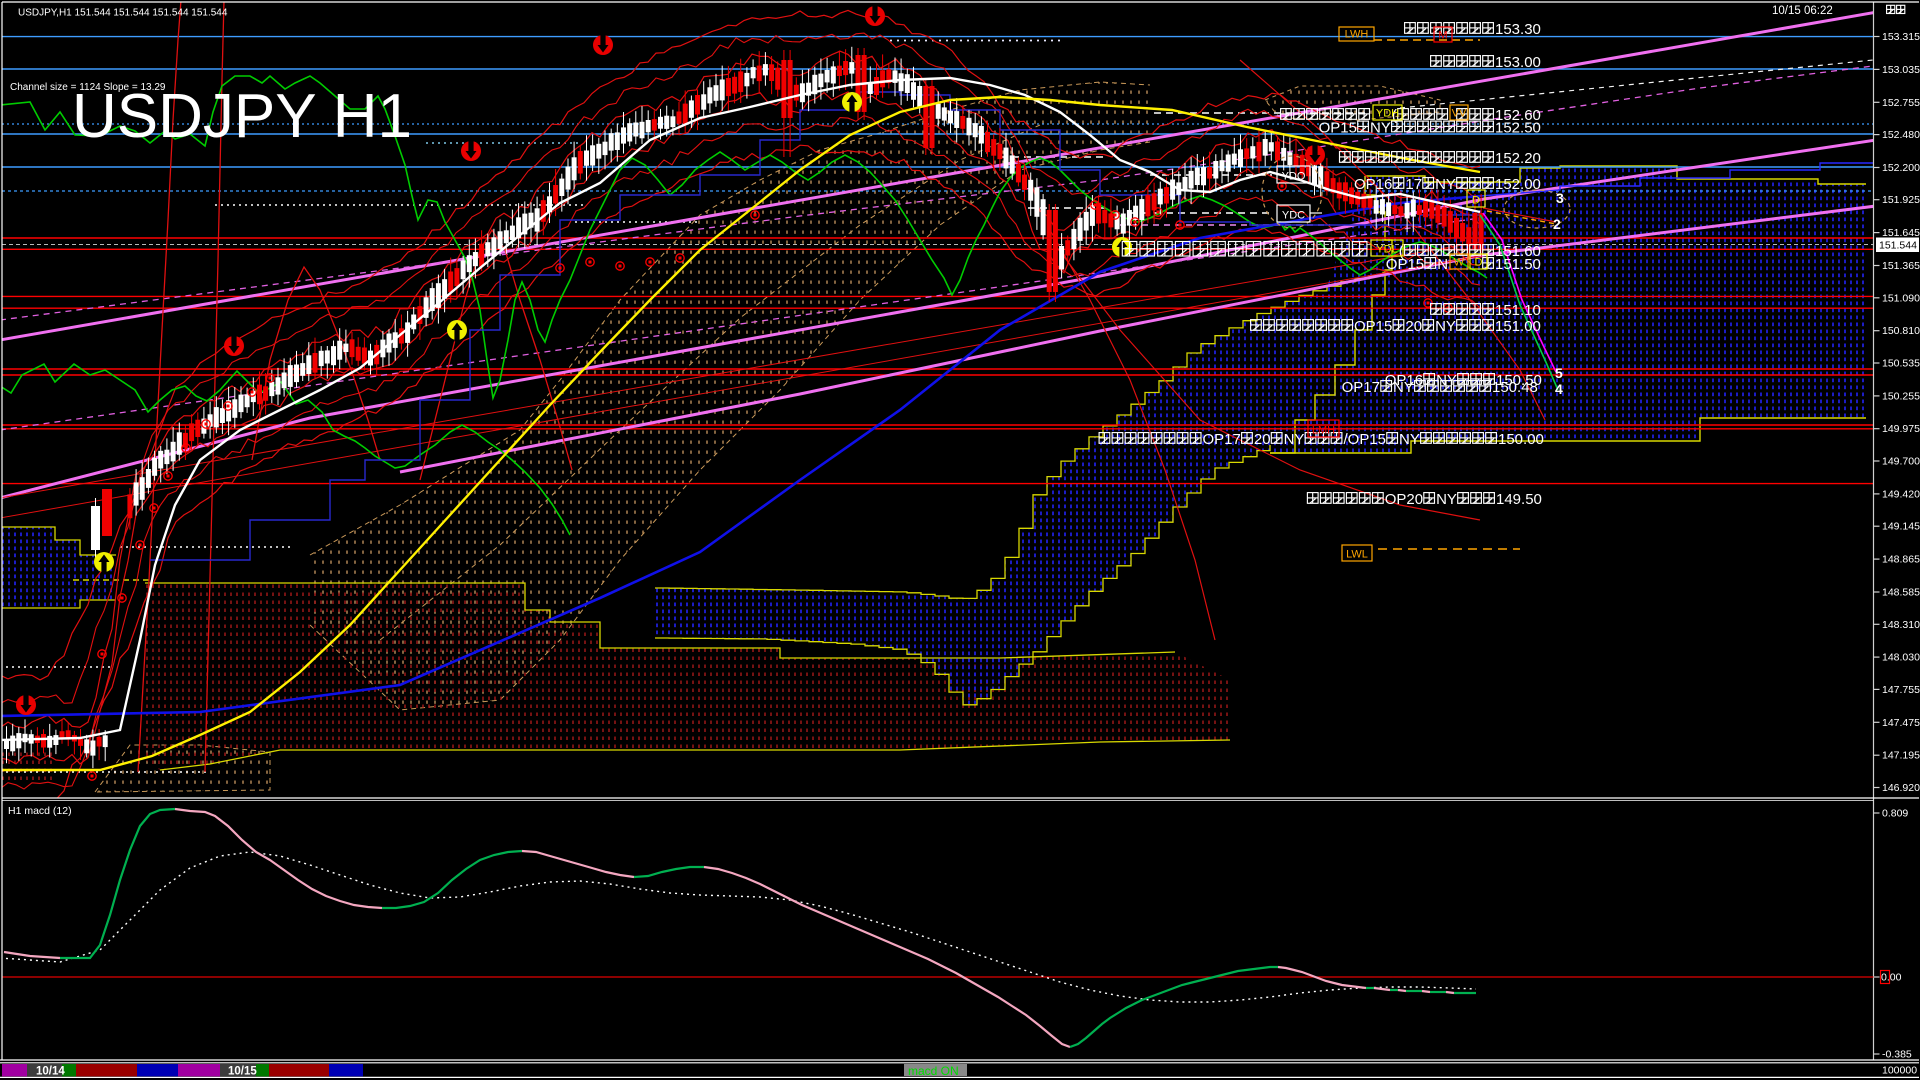 This screenshot has width=1920, height=1080. I want to click on svg-text: 149.700, so click(1901, 462).